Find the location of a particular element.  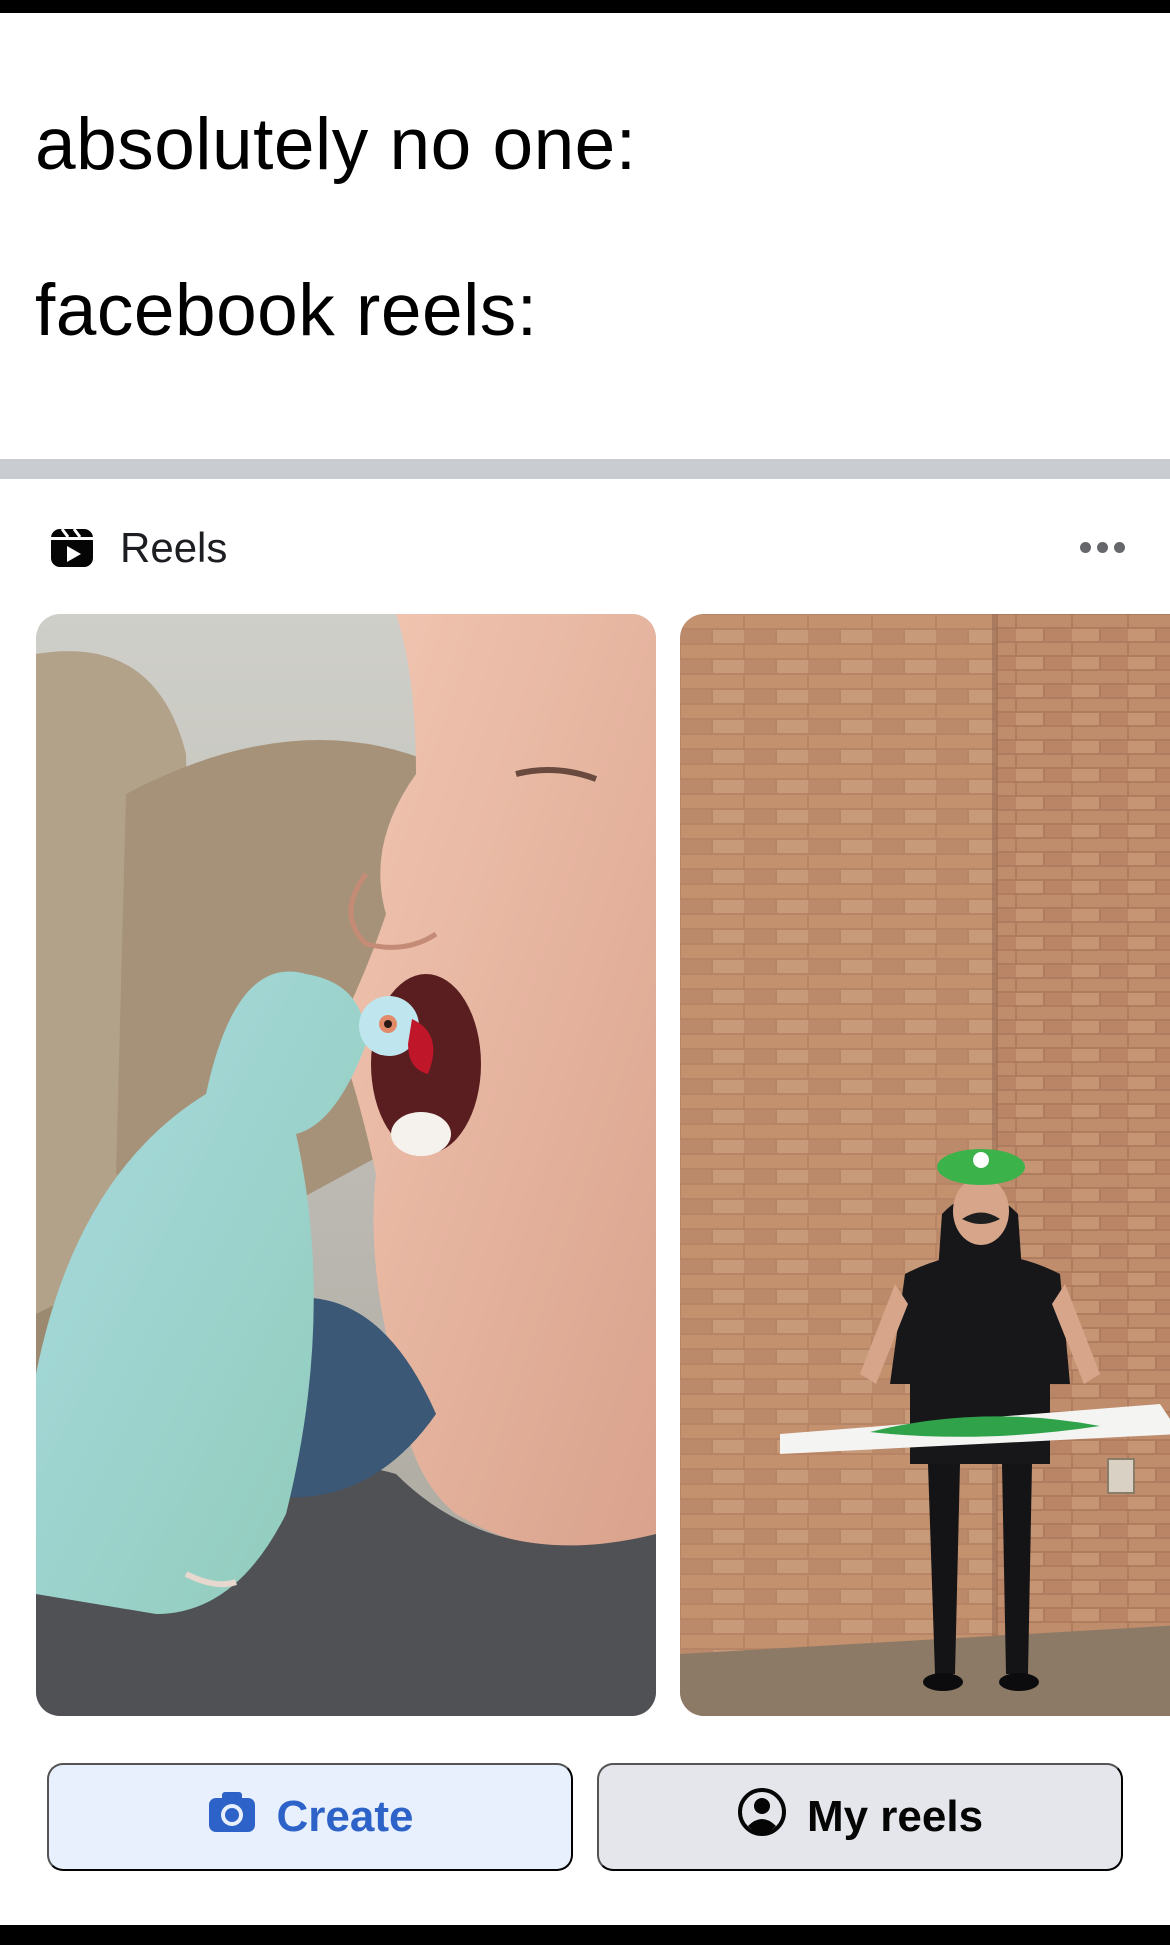

my-reels-button: My reels is located at coordinates (860, 1817).